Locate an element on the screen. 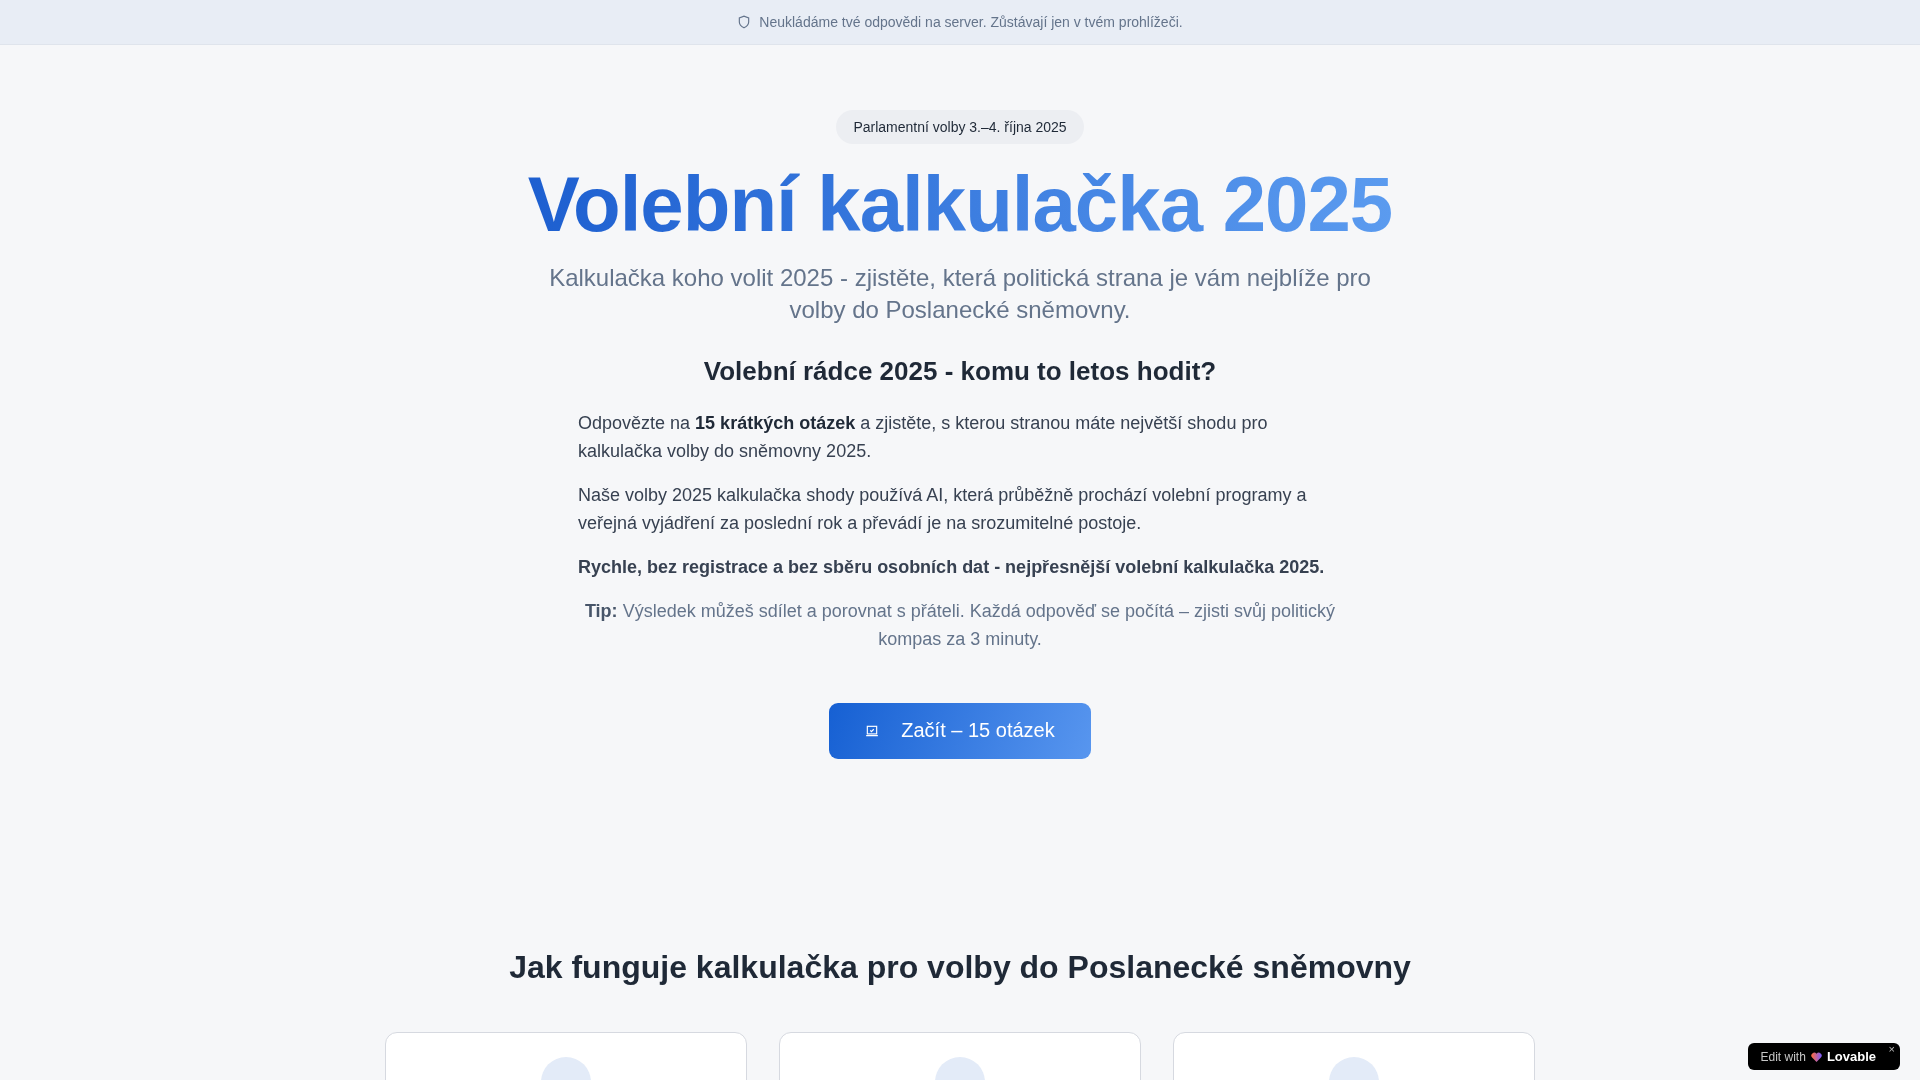 The image size is (1920, 1080). lovable-wordmark: Lovable is located at coordinates (1851, 1056).